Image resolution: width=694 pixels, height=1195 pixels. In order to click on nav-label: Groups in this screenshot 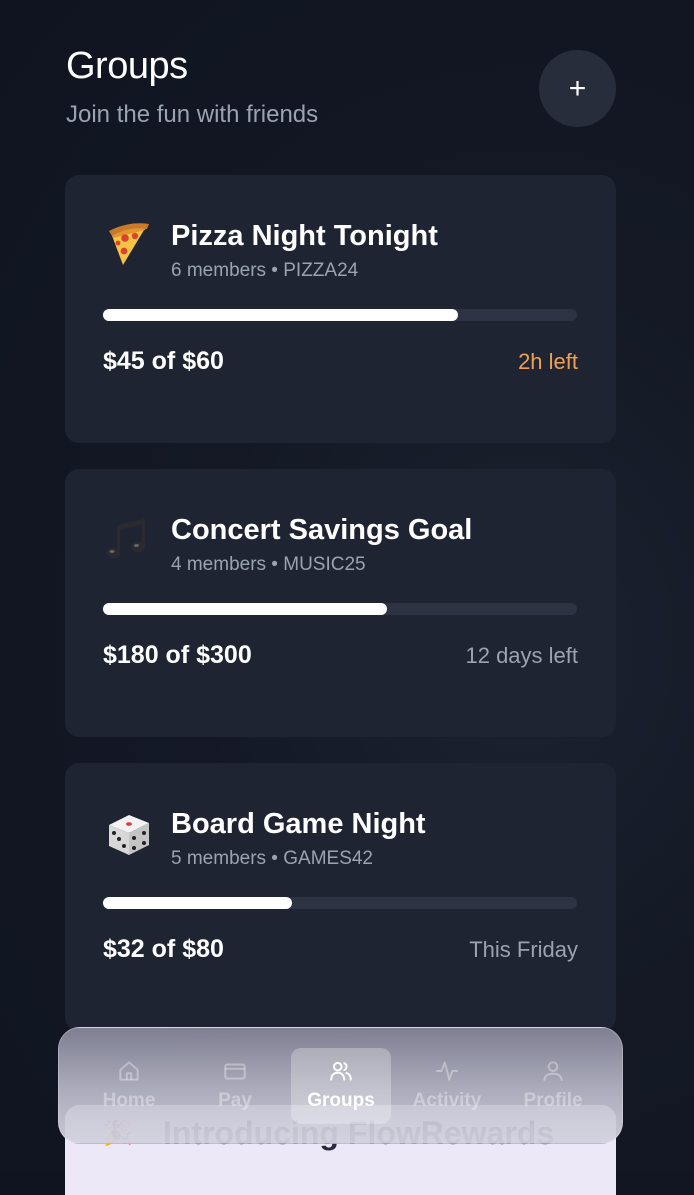, I will do `click(341, 1100)`.